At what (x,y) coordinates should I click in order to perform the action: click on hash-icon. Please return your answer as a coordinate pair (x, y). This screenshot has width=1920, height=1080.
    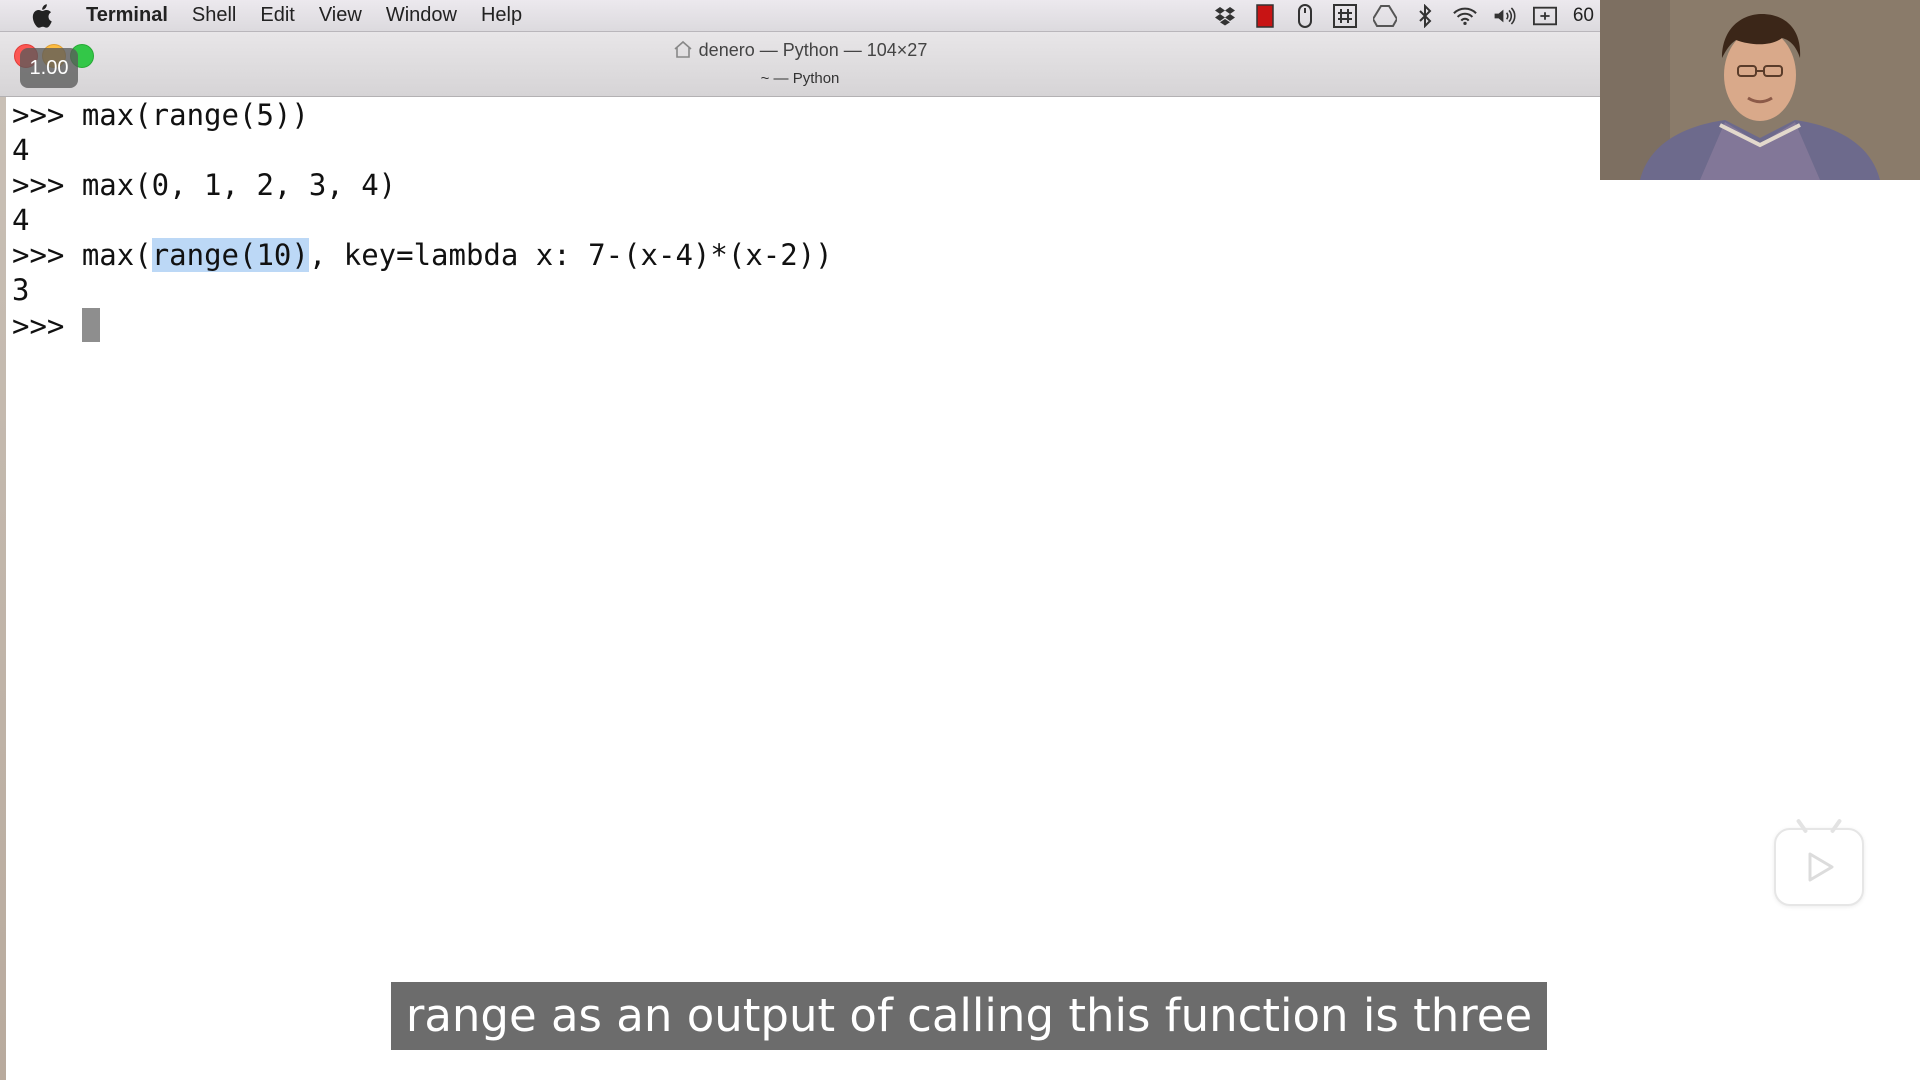
    Looking at the image, I should click on (1344, 15).